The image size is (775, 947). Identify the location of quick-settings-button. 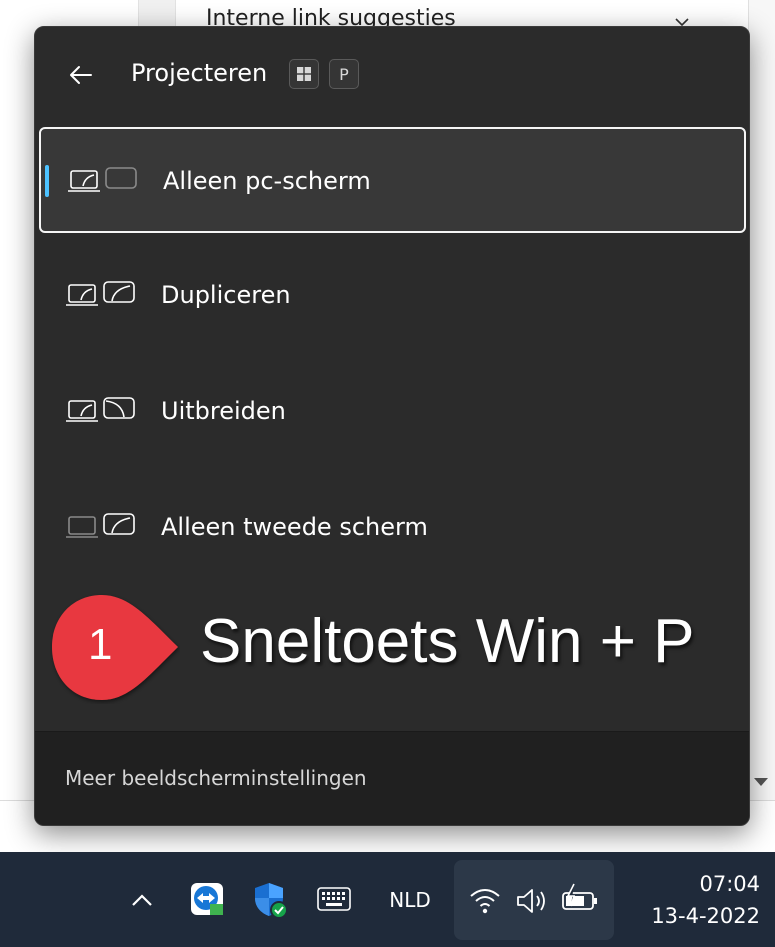
(534, 900).